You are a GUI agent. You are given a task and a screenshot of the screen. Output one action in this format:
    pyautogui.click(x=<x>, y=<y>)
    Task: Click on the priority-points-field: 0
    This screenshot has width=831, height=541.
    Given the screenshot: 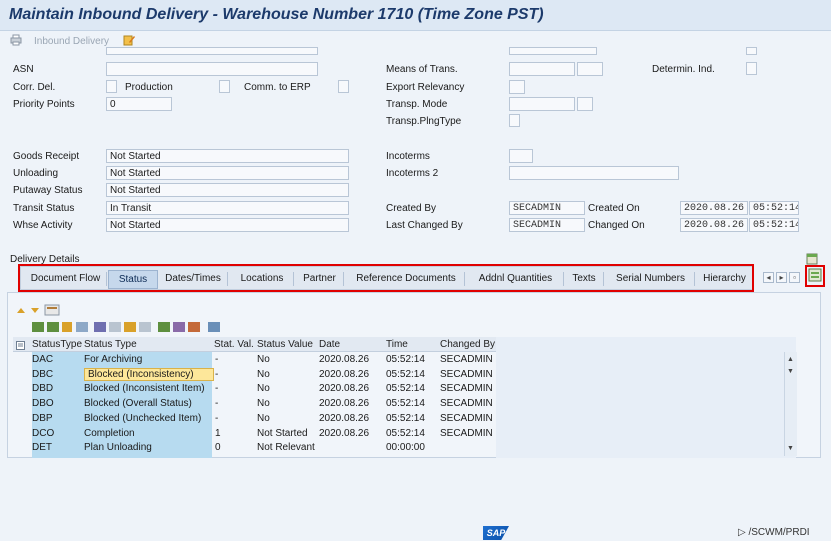 What is the action you would take?
    pyautogui.click(x=139, y=104)
    